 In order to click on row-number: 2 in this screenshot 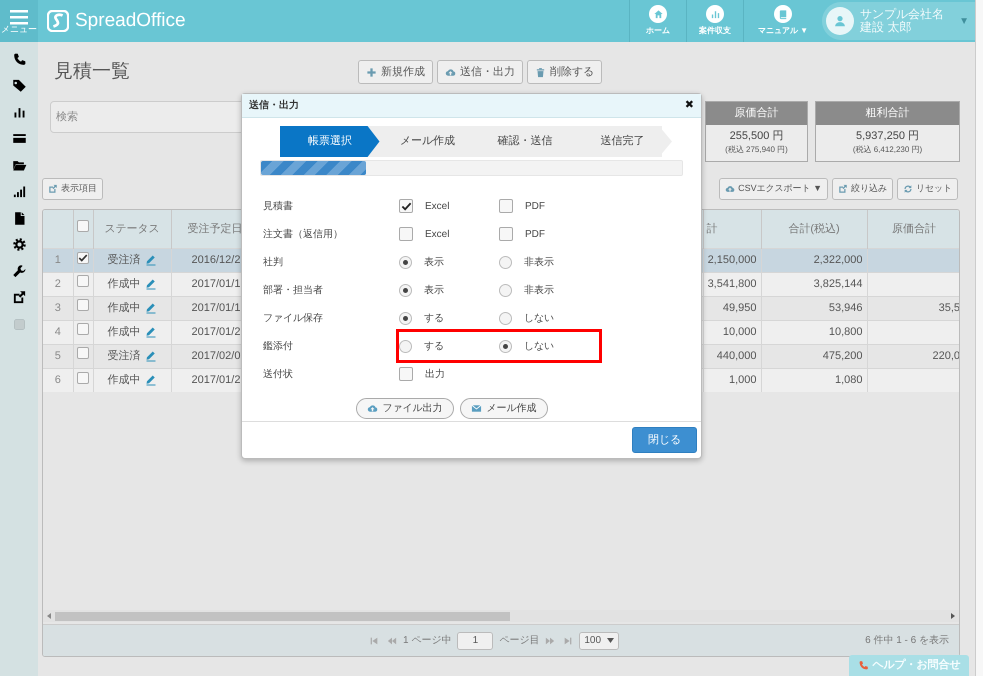, I will do `click(58, 284)`.